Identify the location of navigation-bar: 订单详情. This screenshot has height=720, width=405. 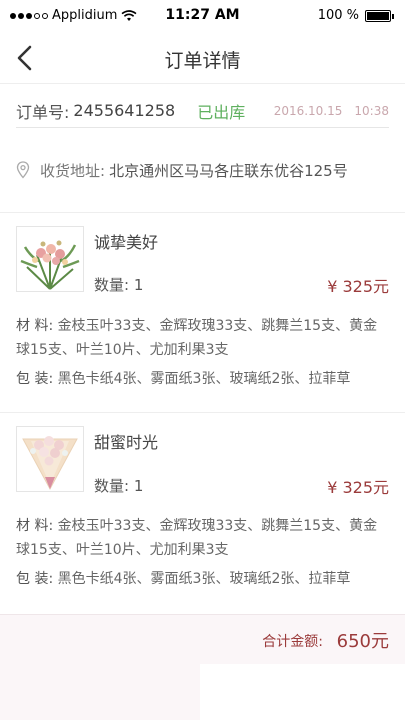
(202, 58).